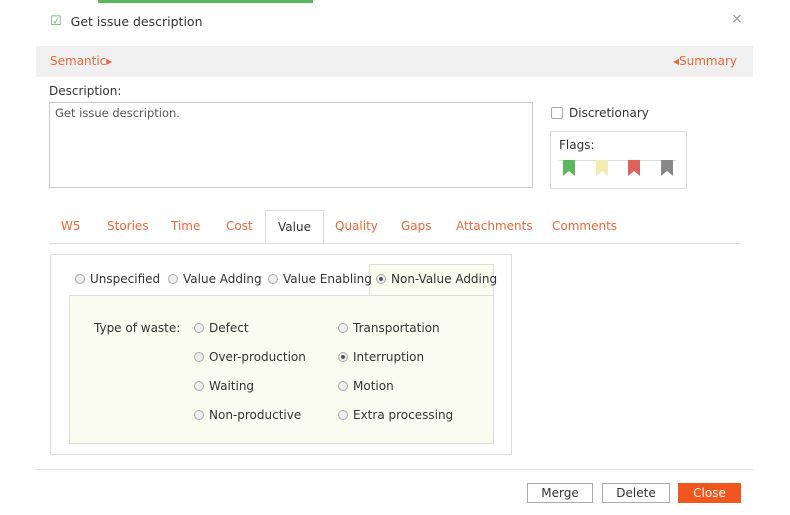 The image size is (790, 515). What do you see at coordinates (444, 279) in the screenshot?
I see `radio-label: Non-Value Adding` at bounding box center [444, 279].